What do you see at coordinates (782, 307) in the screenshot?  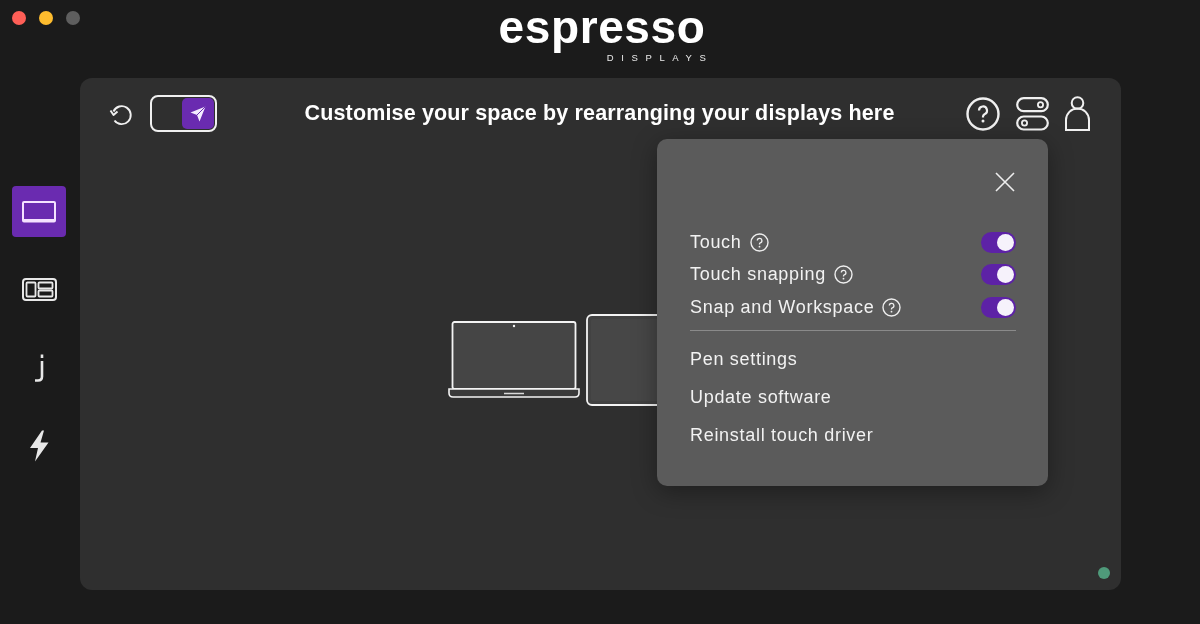 I see `setting-label: Snap and Workspace` at bounding box center [782, 307].